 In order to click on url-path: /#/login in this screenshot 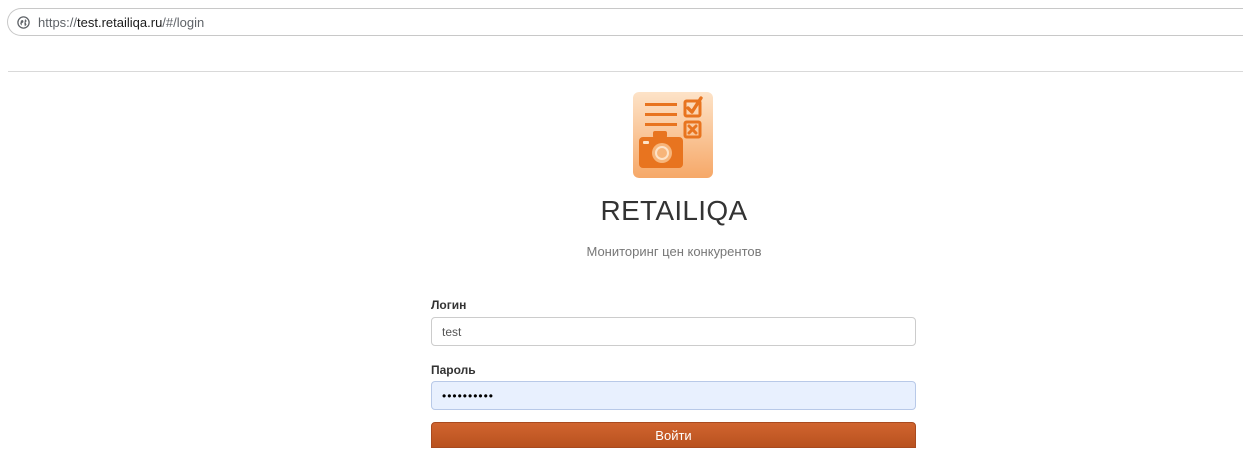, I will do `click(183, 22)`.